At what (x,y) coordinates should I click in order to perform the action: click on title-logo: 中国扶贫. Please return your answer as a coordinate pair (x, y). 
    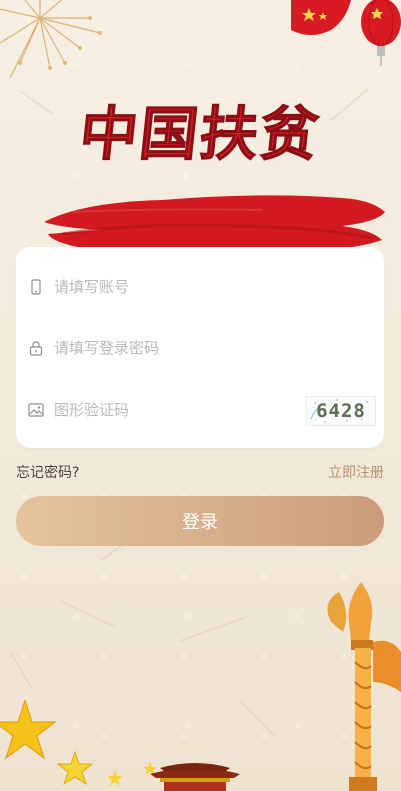
    Looking at the image, I should click on (200, 134).